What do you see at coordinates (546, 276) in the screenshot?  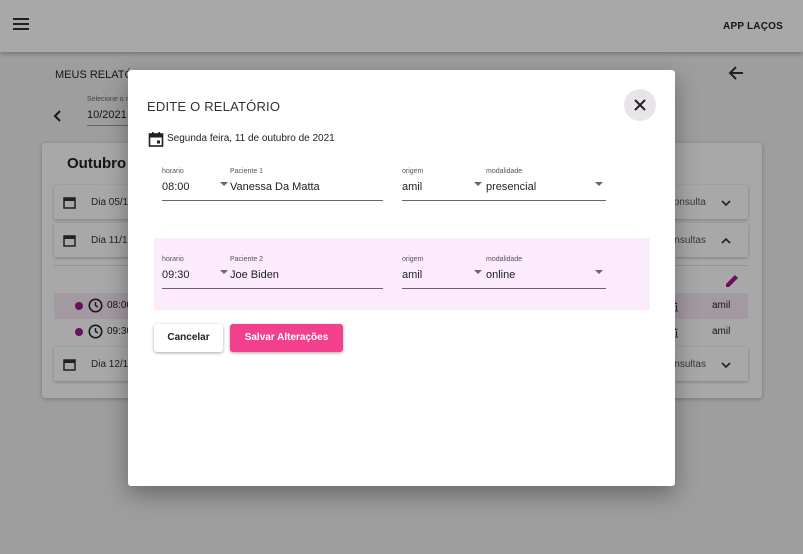 I see `modalidade-select: modalidade online` at bounding box center [546, 276].